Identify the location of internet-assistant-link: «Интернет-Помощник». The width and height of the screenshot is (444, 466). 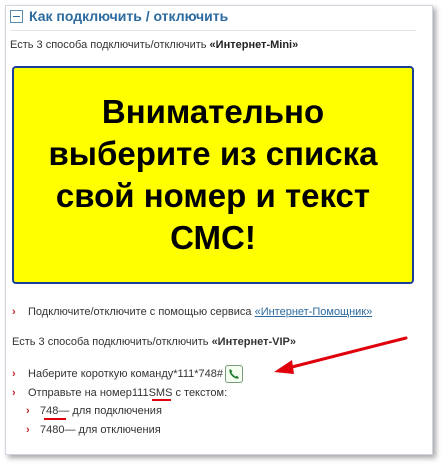
(314, 312).